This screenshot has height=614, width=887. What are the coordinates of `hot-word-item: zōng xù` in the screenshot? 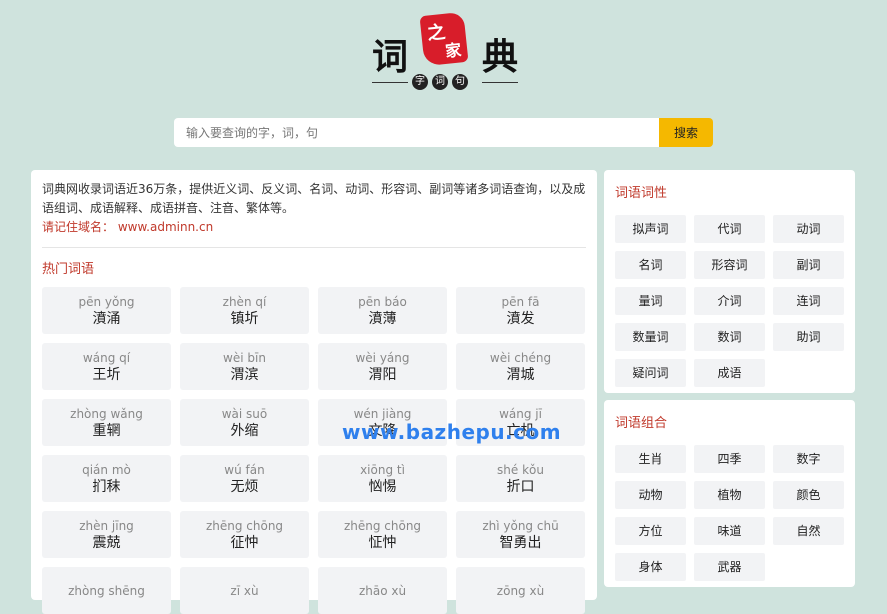 It's located at (520, 590).